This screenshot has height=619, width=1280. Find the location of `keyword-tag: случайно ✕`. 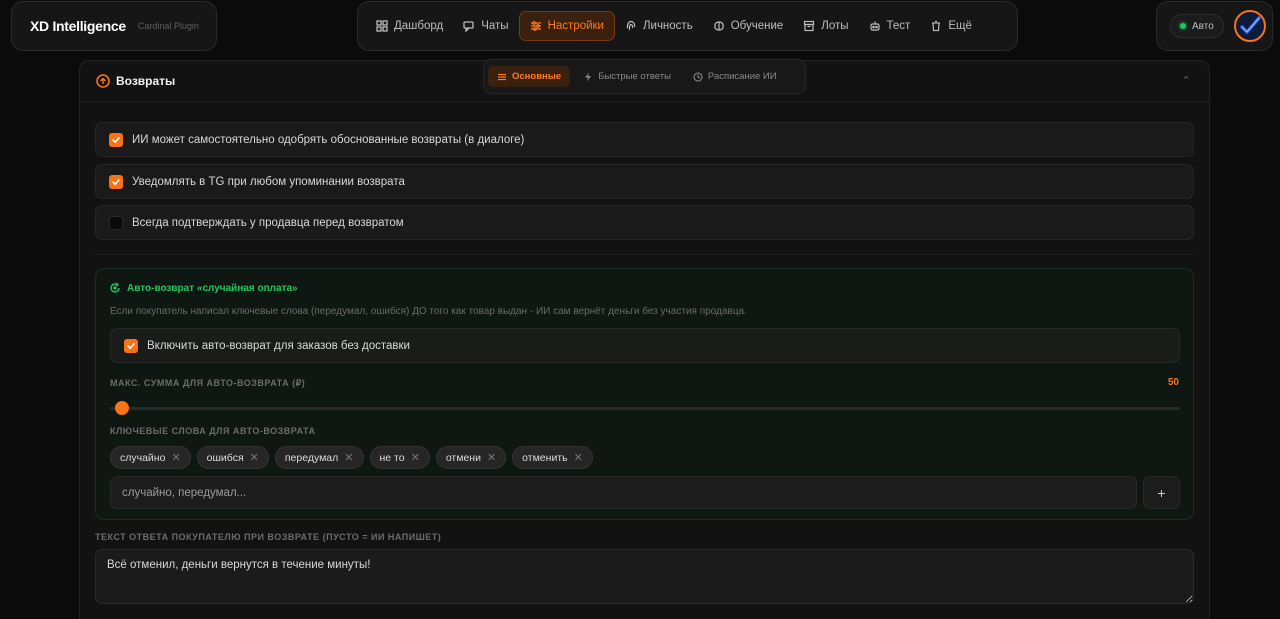

keyword-tag: случайно ✕ is located at coordinates (150, 457).